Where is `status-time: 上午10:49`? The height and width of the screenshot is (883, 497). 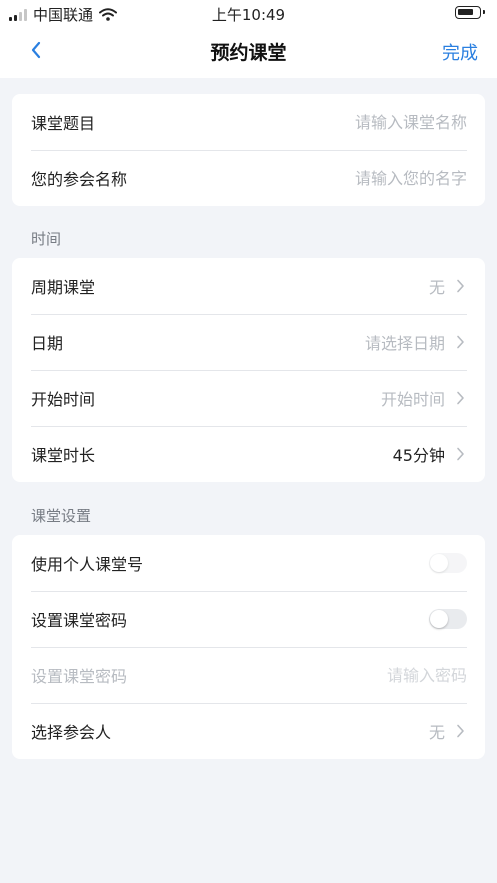 status-time: 上午10:49 is located at coordinates (248, 15).